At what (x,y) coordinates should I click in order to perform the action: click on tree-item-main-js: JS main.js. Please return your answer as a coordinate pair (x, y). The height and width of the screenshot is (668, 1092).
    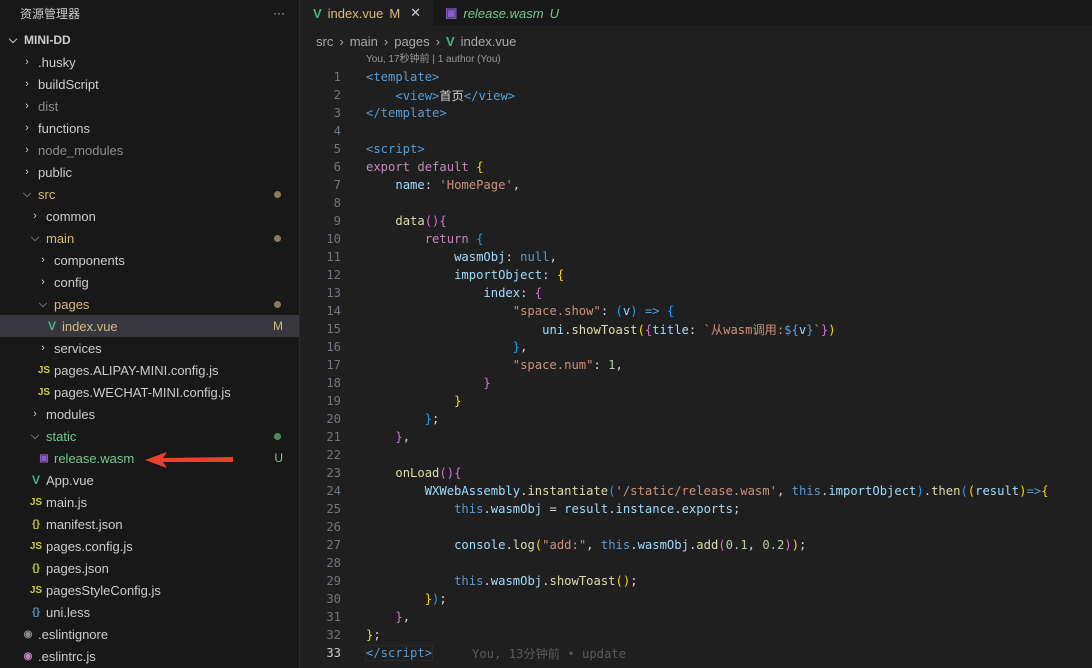
    Looking at the image, I should click on (149, 502).